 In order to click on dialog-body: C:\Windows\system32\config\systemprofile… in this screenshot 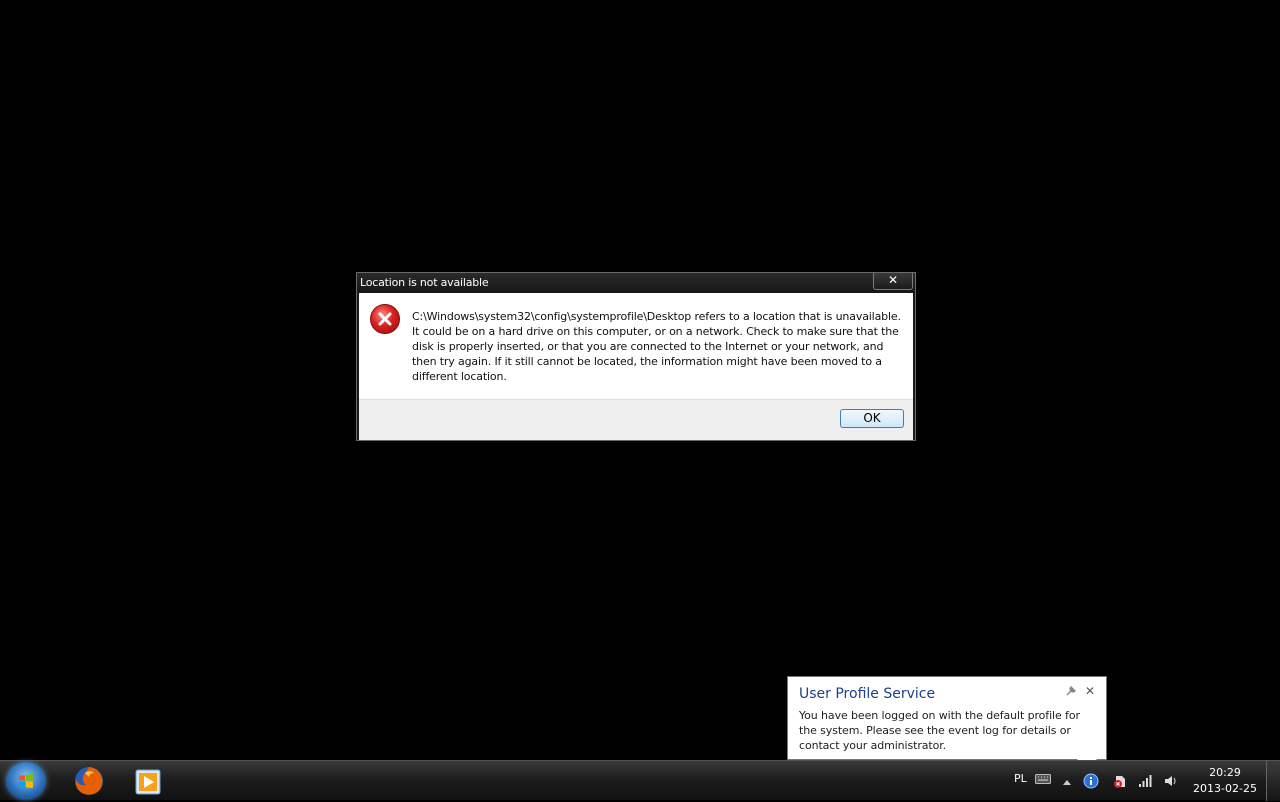, I will do `click(636, 346)`.